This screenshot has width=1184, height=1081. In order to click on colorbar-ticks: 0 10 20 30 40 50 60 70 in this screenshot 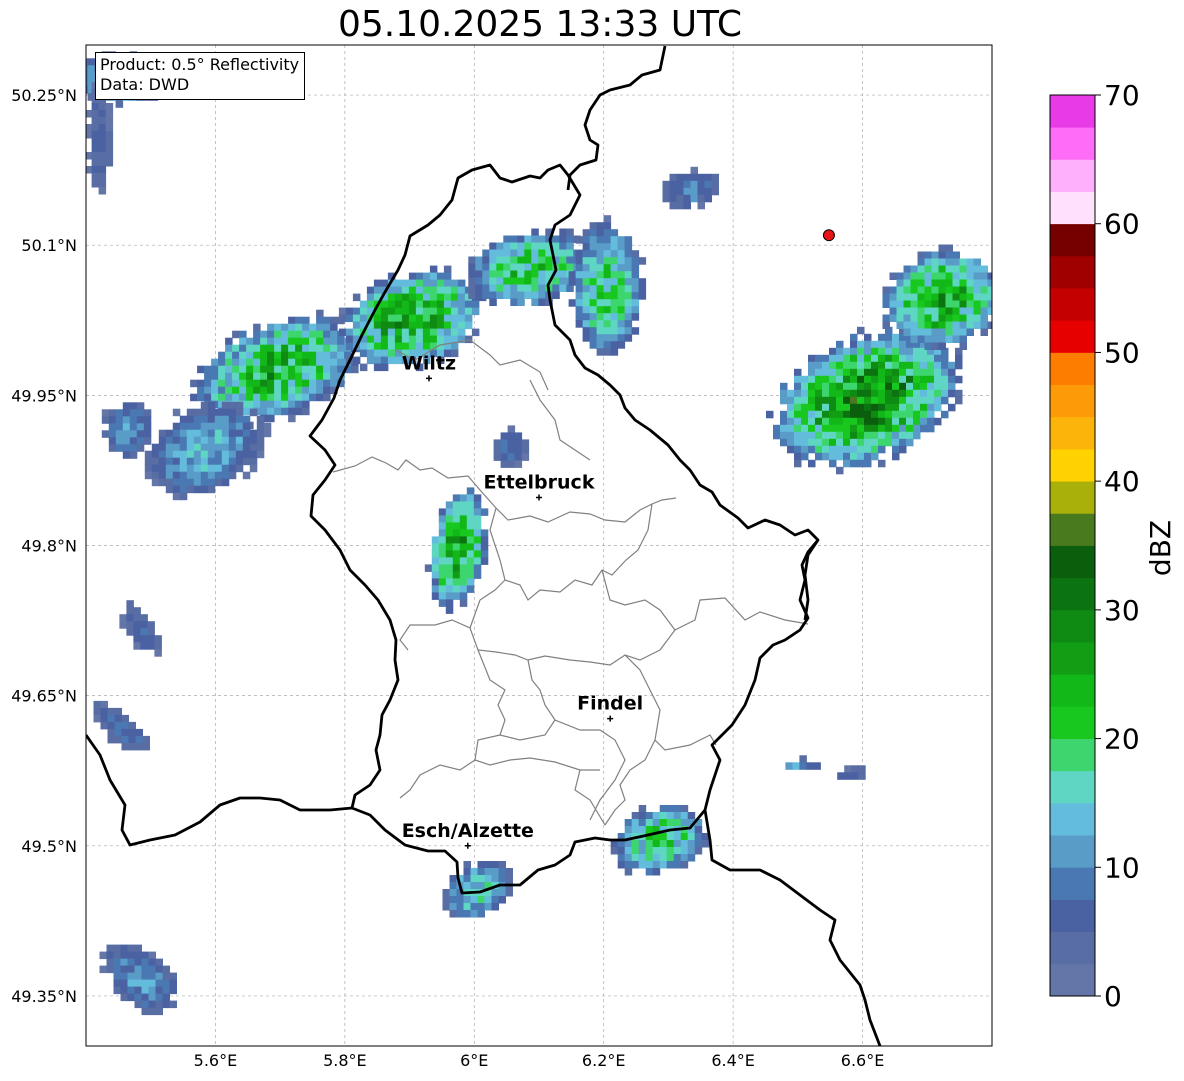, I will do `click(1117, 546)`.